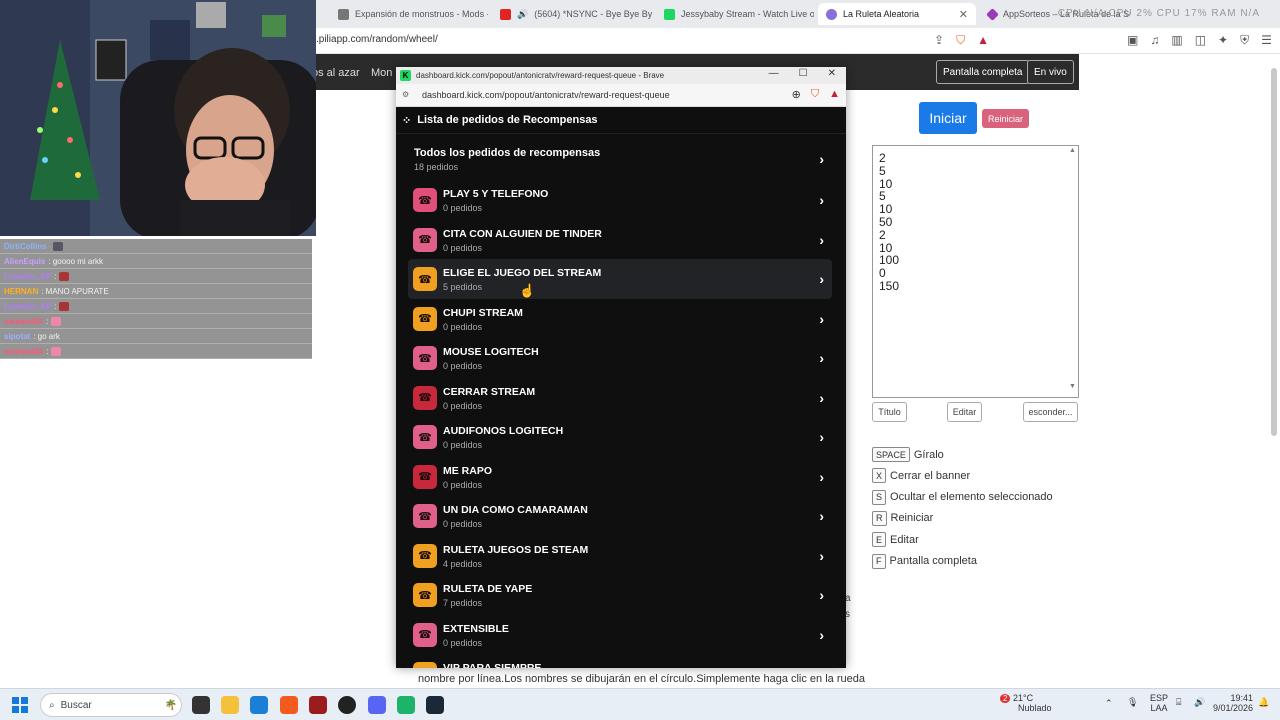 Image resolution: width=1280 pixels, height=720 pixels. Describe the element at coordinates (774, 73) in the screenshot. I see `minimize-icon: —` at that location.